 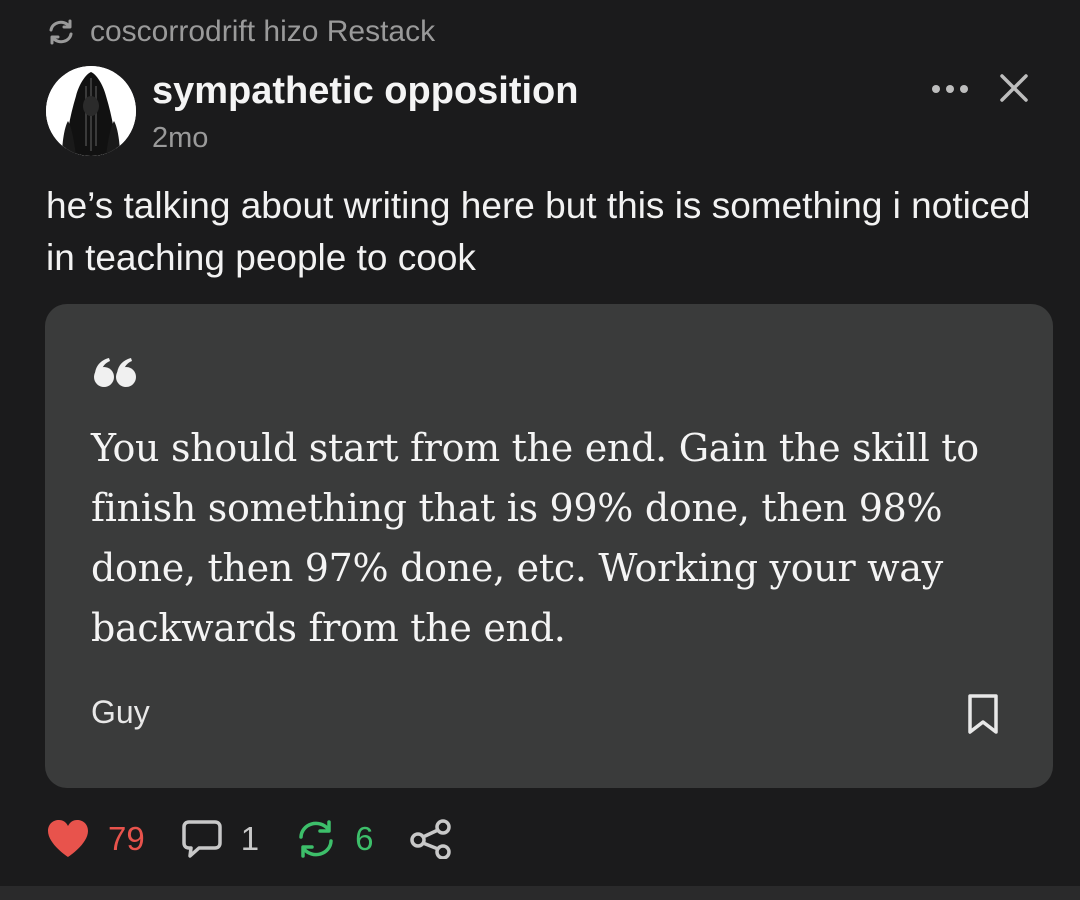 What do you see at coordinates (95, 839) in the screenshot?
I see `like-button: 79` at bounding box center [95, 839].